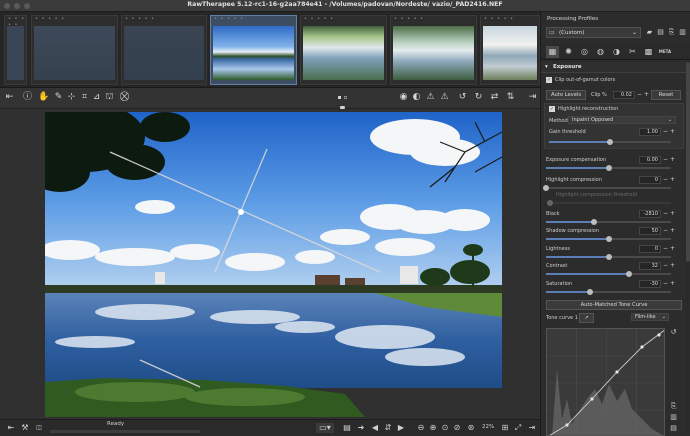  I want to click on previous-image-icon: ◀, so click(375, 428).